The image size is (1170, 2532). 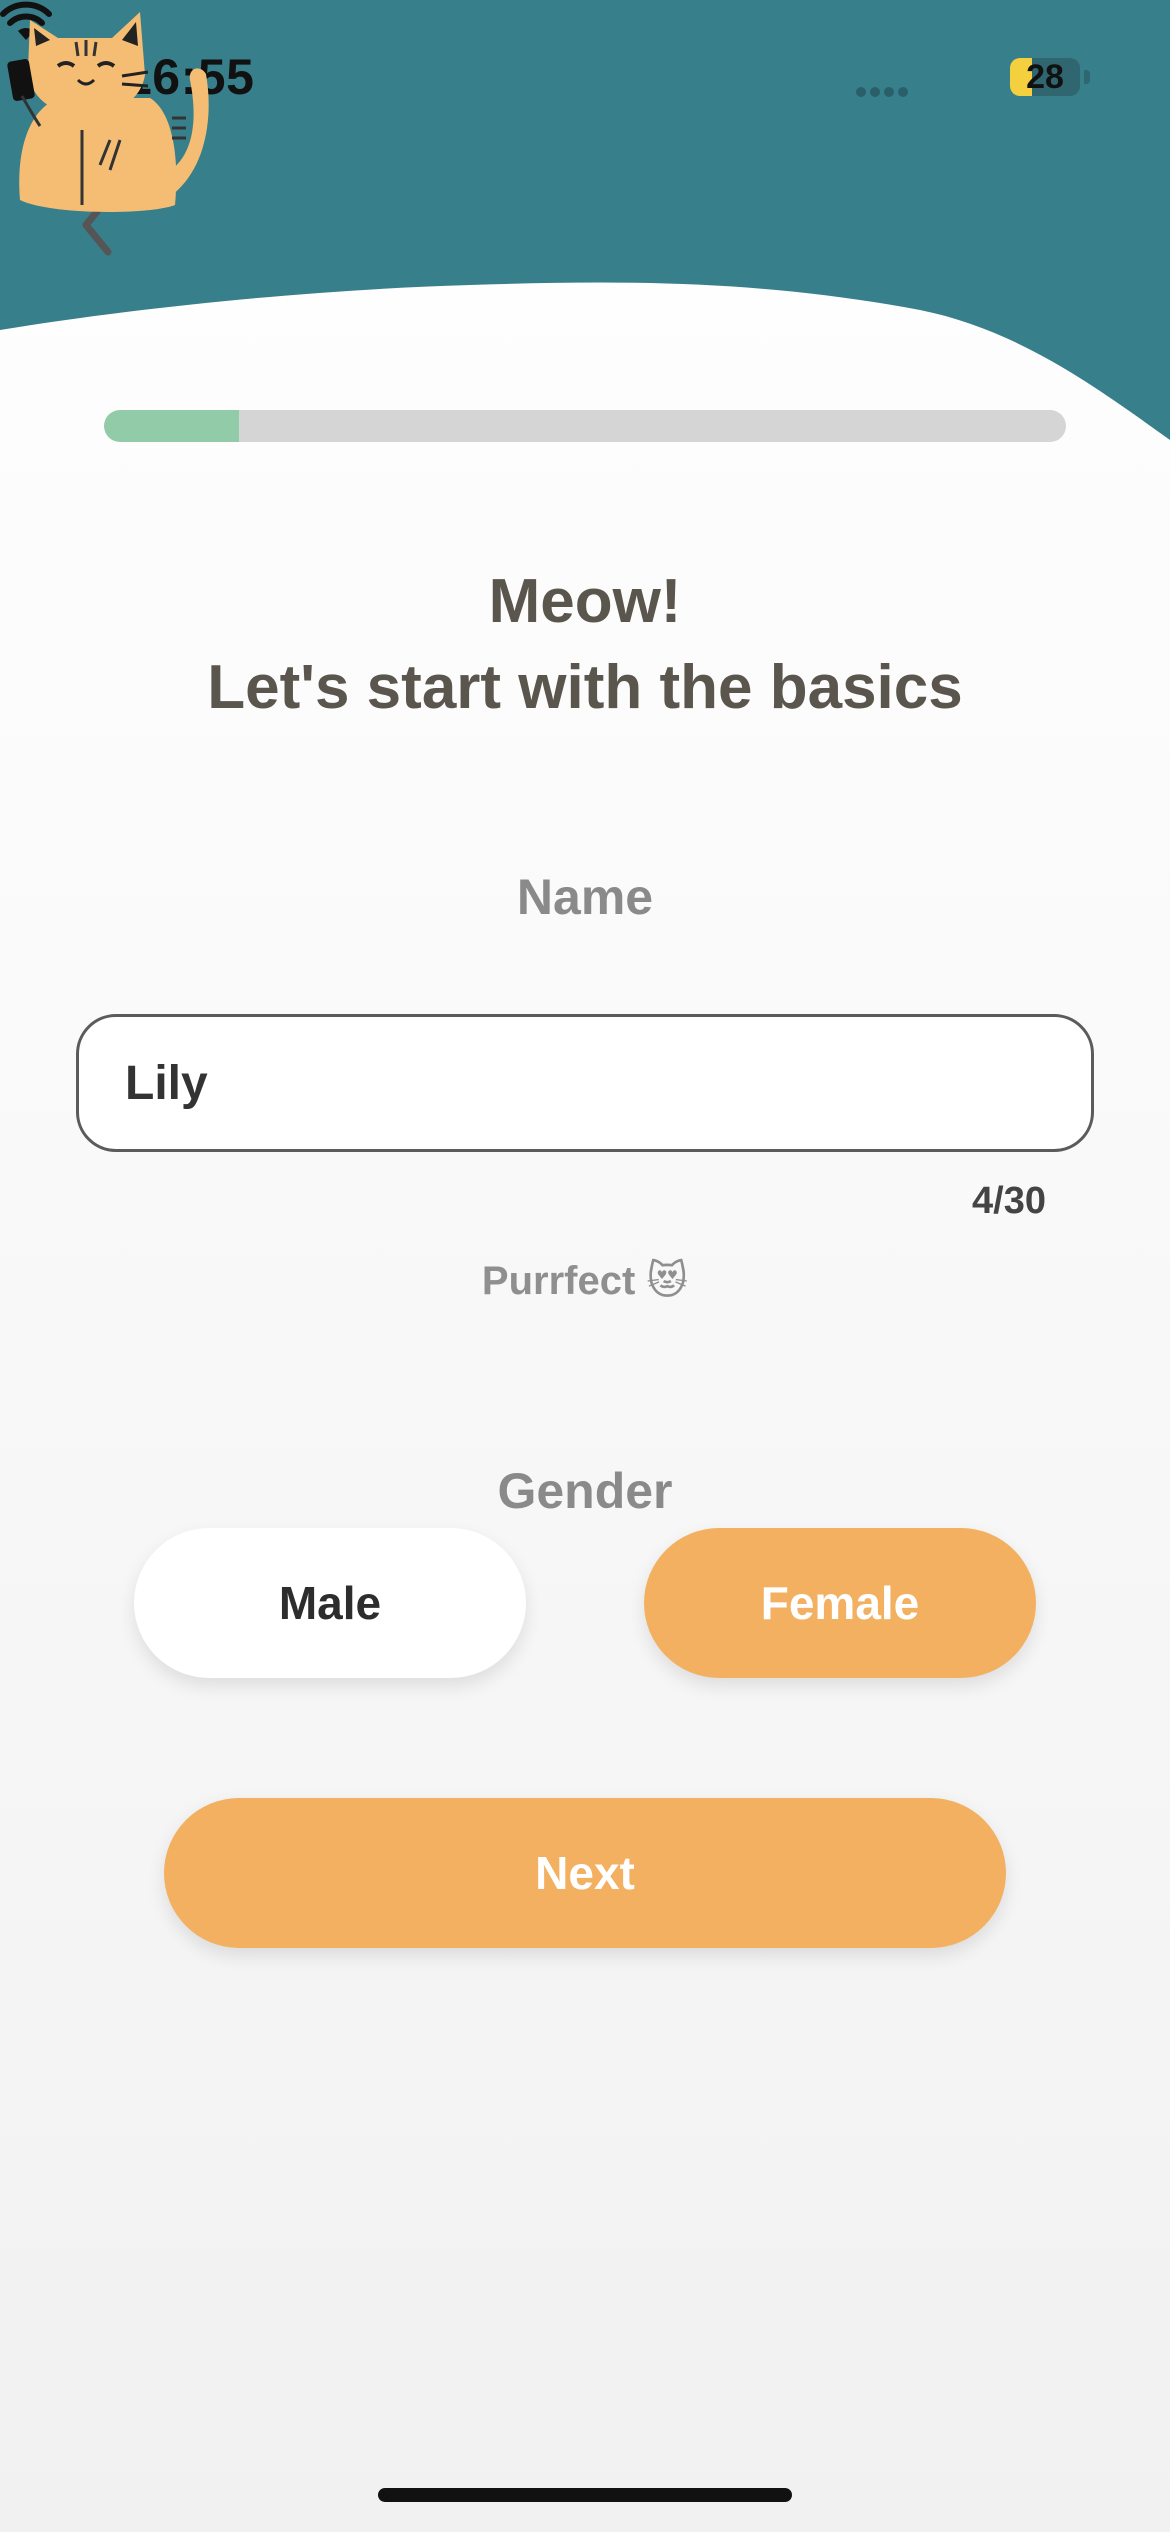 I want to click on gender-male-button: Male, so click(x=330, y=1603).